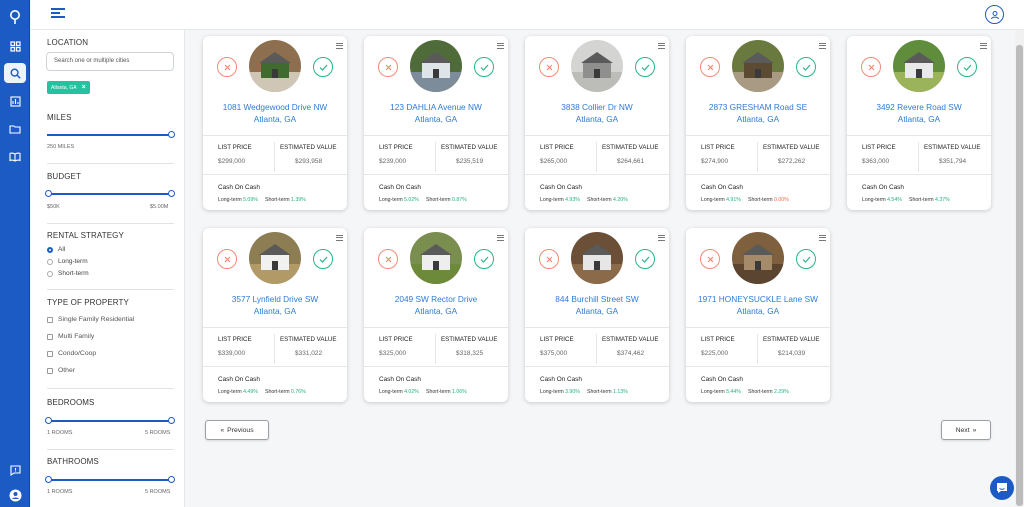  Describe the element at coordinates (171, 479) in the screenshot. I see `bathrooms-max-handle` at that location.